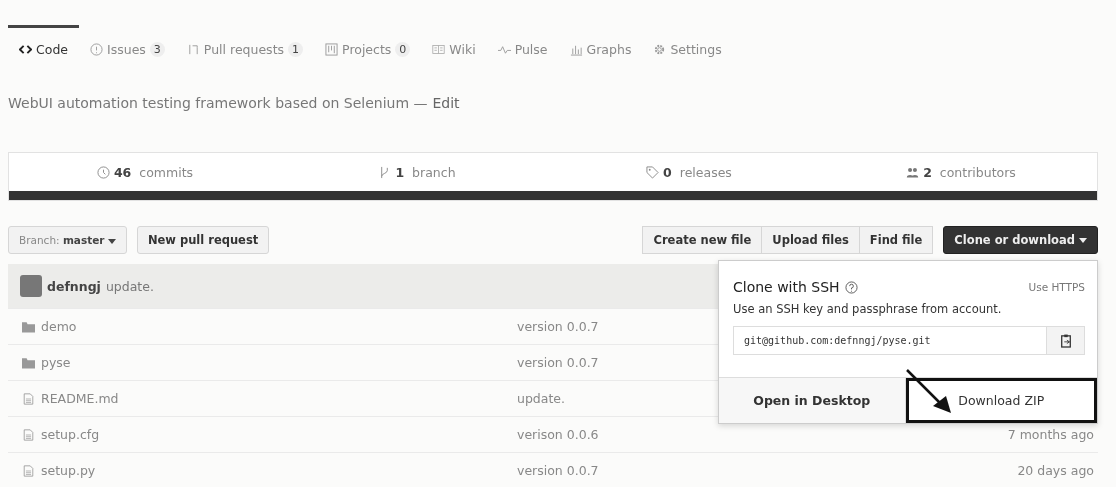 This screenshot has height=487, width=1116. I want to click on avatar-placeholder, so click(31, 286).